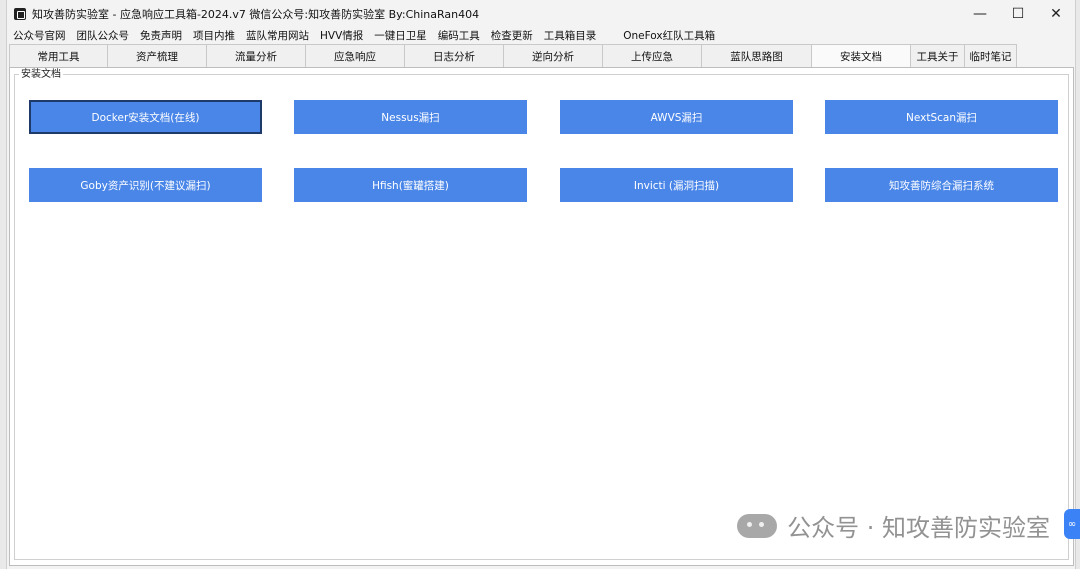  Describe the element at coordinates (676, 185) in the screenshot. I see `invicti-button: Invicti (漏洞扫描)` at that location.